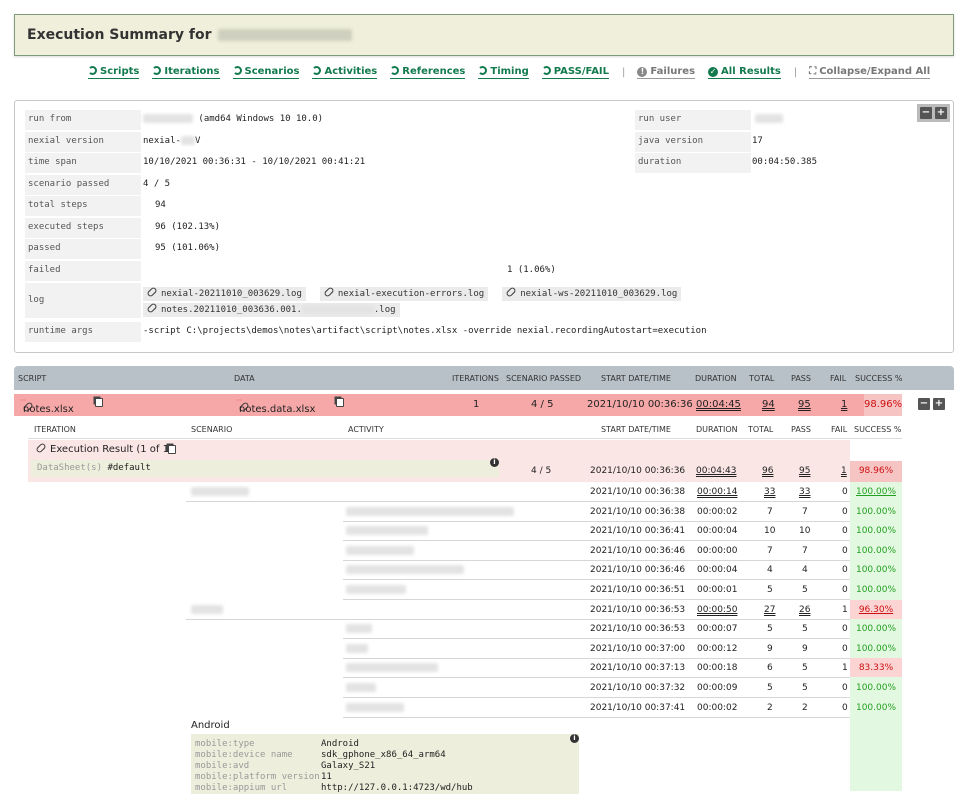 The width and height of the screenshot is (965, 794). I want to click on log-link: notes.20211010_003636.001. .log, so click(271, 309).